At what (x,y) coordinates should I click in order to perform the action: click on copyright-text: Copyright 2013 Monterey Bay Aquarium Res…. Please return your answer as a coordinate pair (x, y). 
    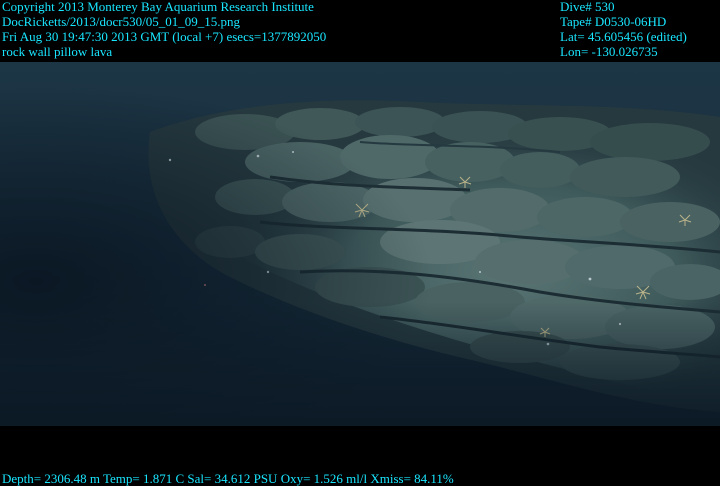
    Looking at the image, I should click on (158, 7).